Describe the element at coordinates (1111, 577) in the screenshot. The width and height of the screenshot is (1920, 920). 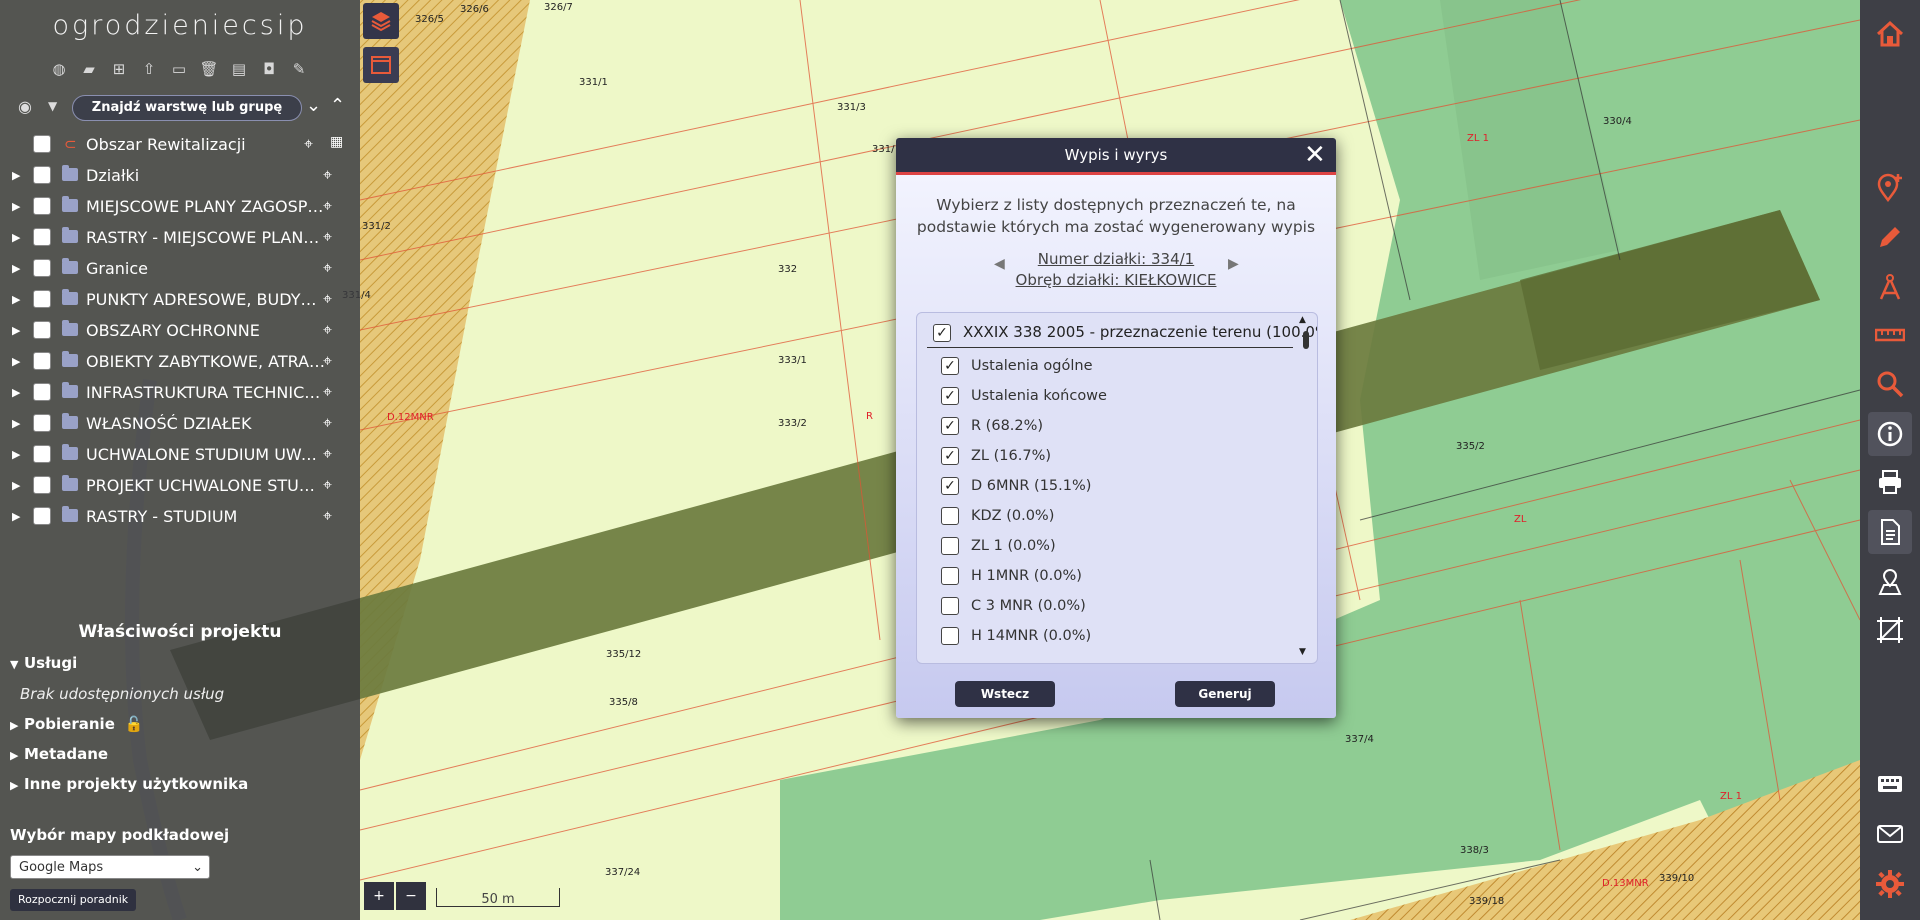
I see `list-item: H 1MNR (0.0%)` at that location.